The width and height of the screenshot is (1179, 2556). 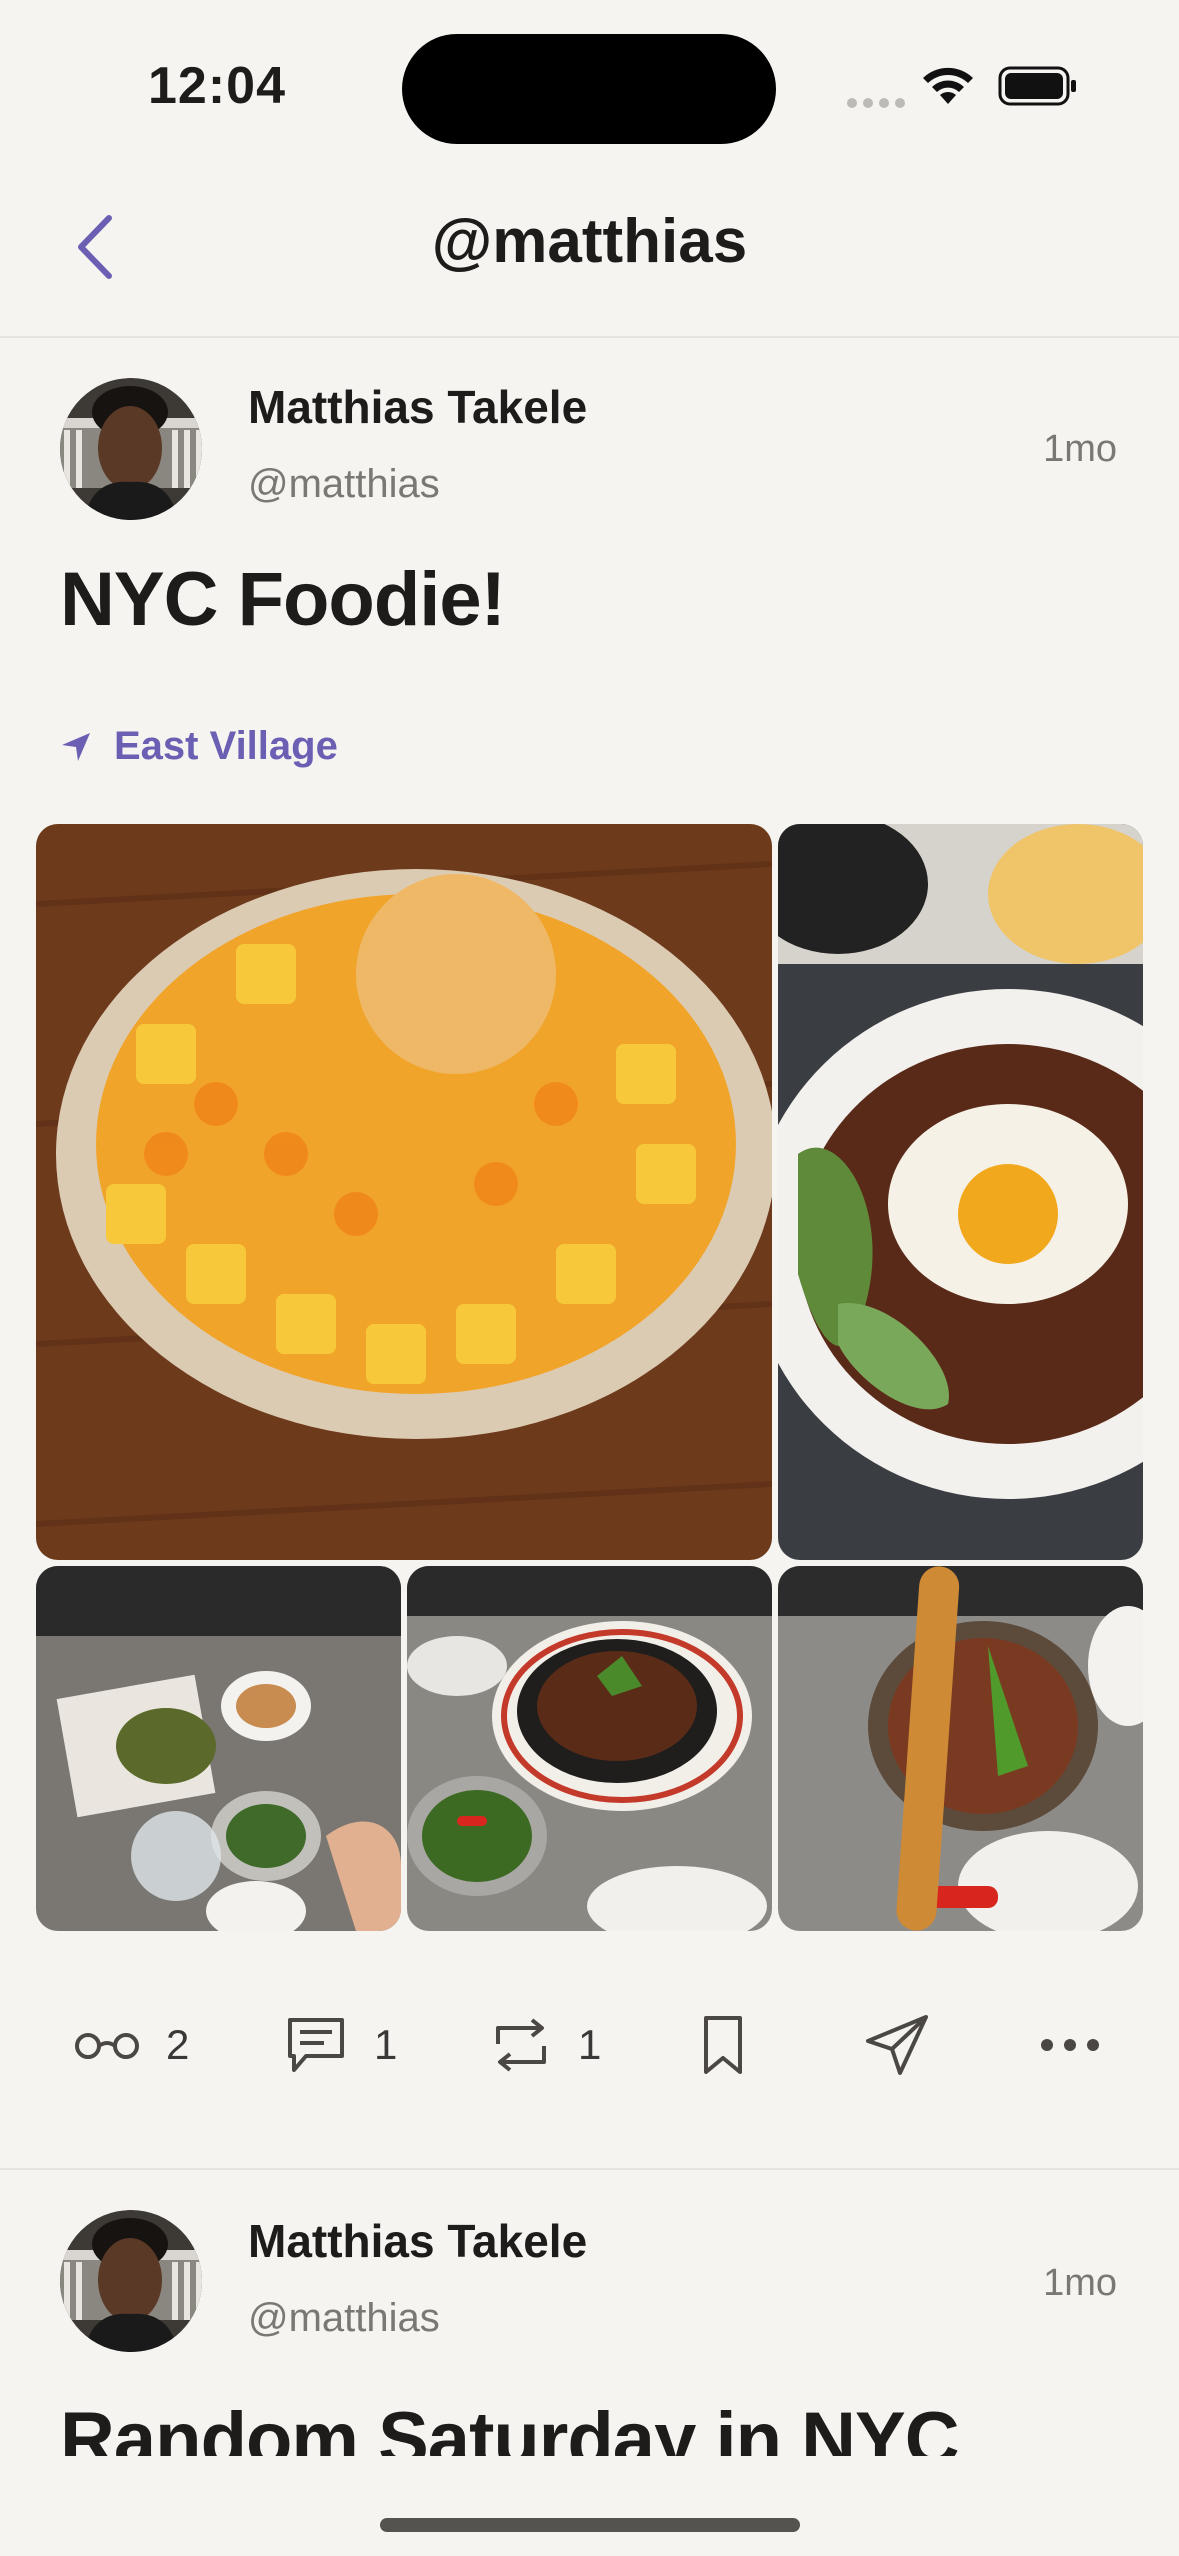 What do you see at coordinates (386, 2044) in the screenshot?
I see `comments-count: 1` at bounding box center [386, 2044].